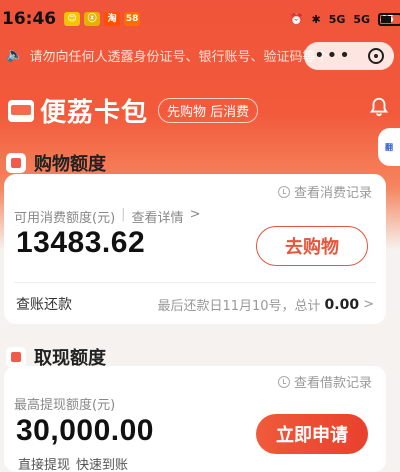 The height and width of the screenshot is (472, 400). I want to click on taobao-icon: 淘, so click(112, 19).